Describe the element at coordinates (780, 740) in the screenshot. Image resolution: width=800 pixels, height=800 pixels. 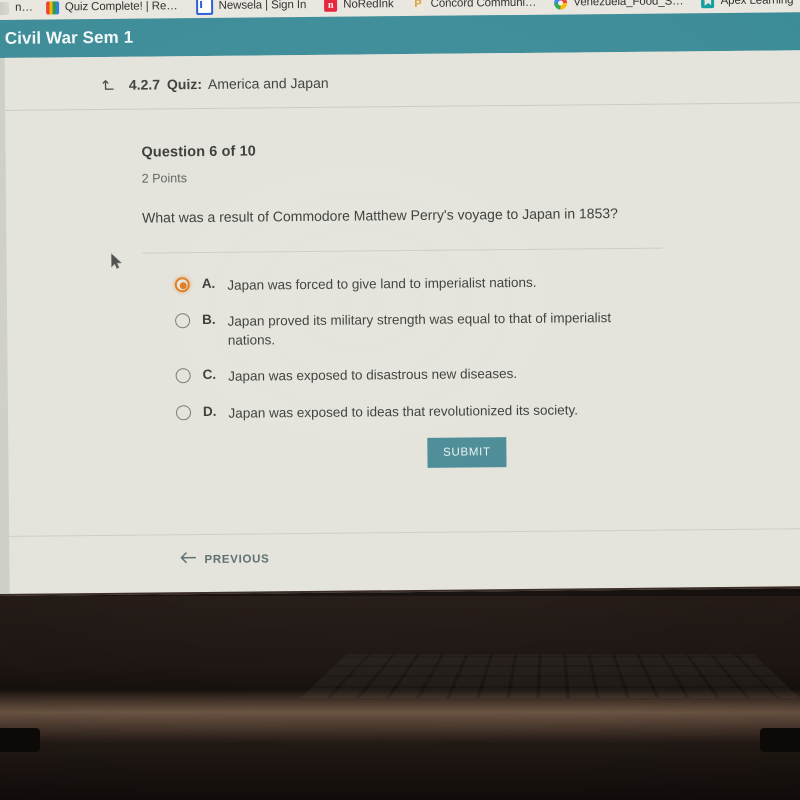
I see `laptop-hinge-right` at that location.